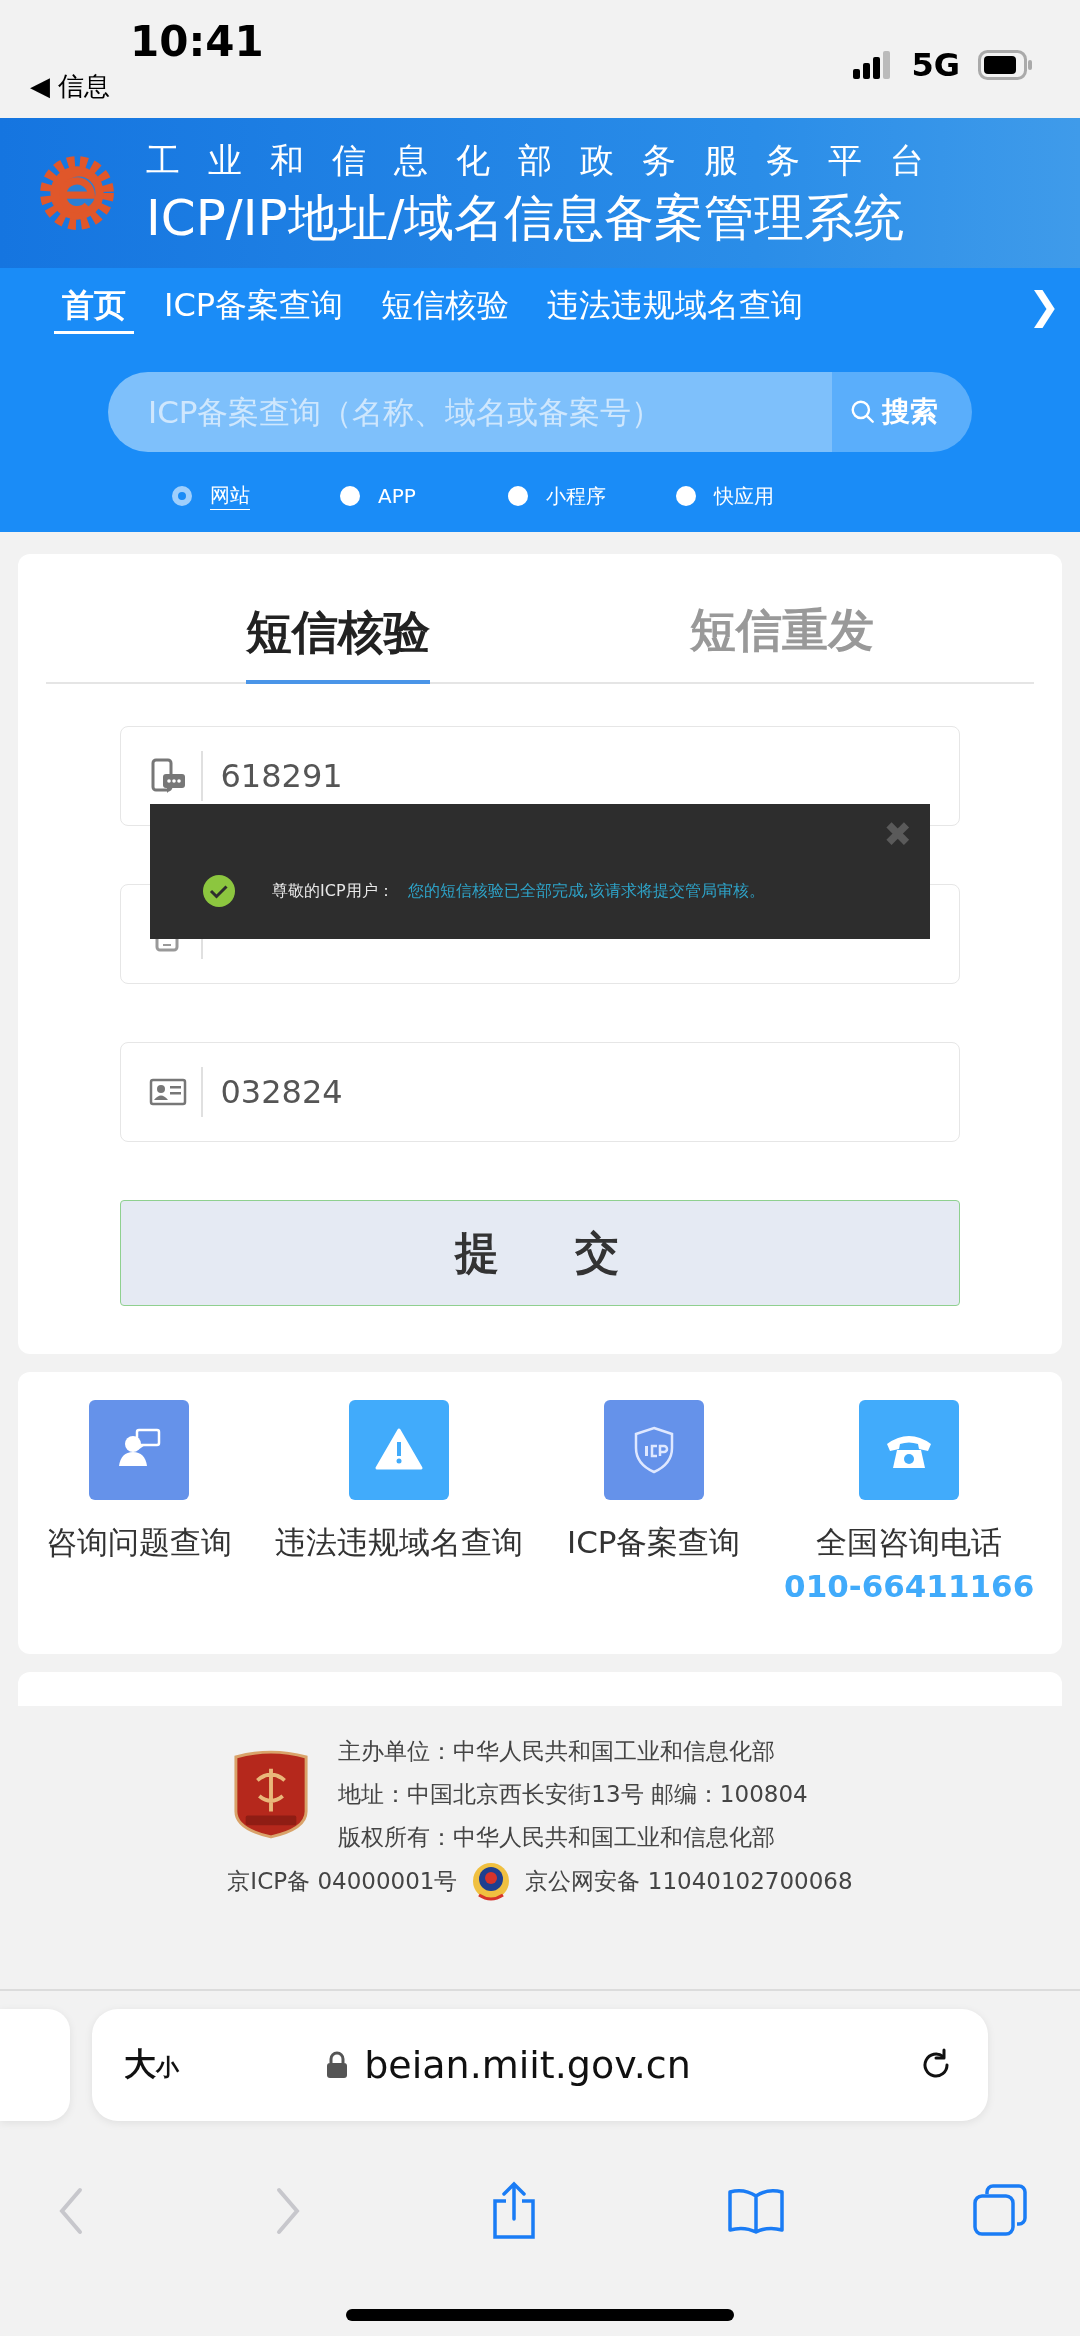 The width and height of the screenshot is (1080, 2336). I want to click on radio-label: 网站, so click(230, 496).